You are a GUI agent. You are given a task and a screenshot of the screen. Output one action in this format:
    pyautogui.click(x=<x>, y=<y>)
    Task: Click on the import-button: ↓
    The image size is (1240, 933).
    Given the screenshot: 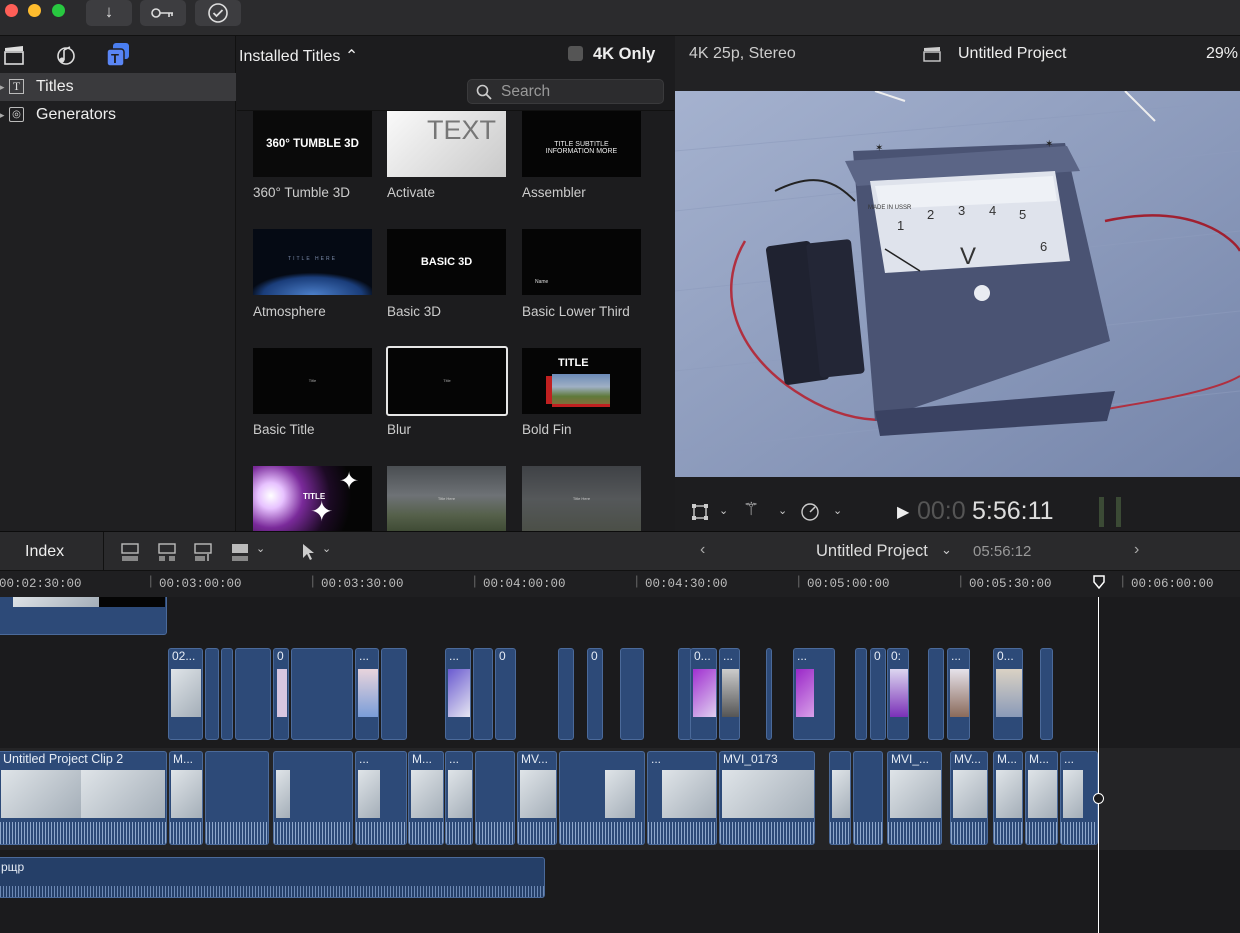 What is the action you would take?
    pyautogui.click(x=109, y=13)
    